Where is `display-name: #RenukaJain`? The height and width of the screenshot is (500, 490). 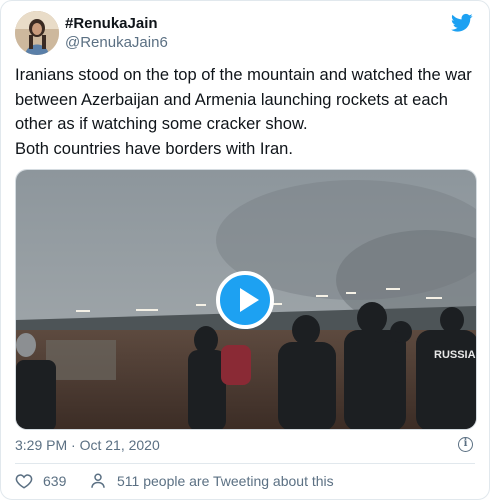 display-name: #RenukaJain is located at coordinates (111, 23).